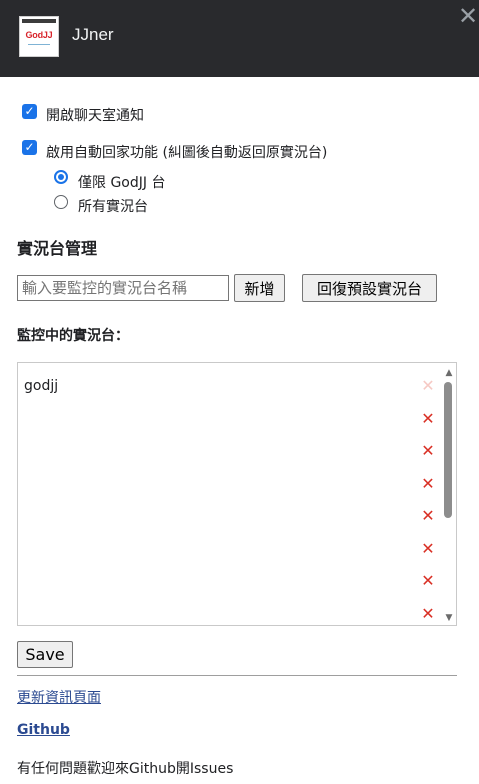  Describe the element at coordinates (123, 288) in the screenshot. I see `stream-name-input` at that location.